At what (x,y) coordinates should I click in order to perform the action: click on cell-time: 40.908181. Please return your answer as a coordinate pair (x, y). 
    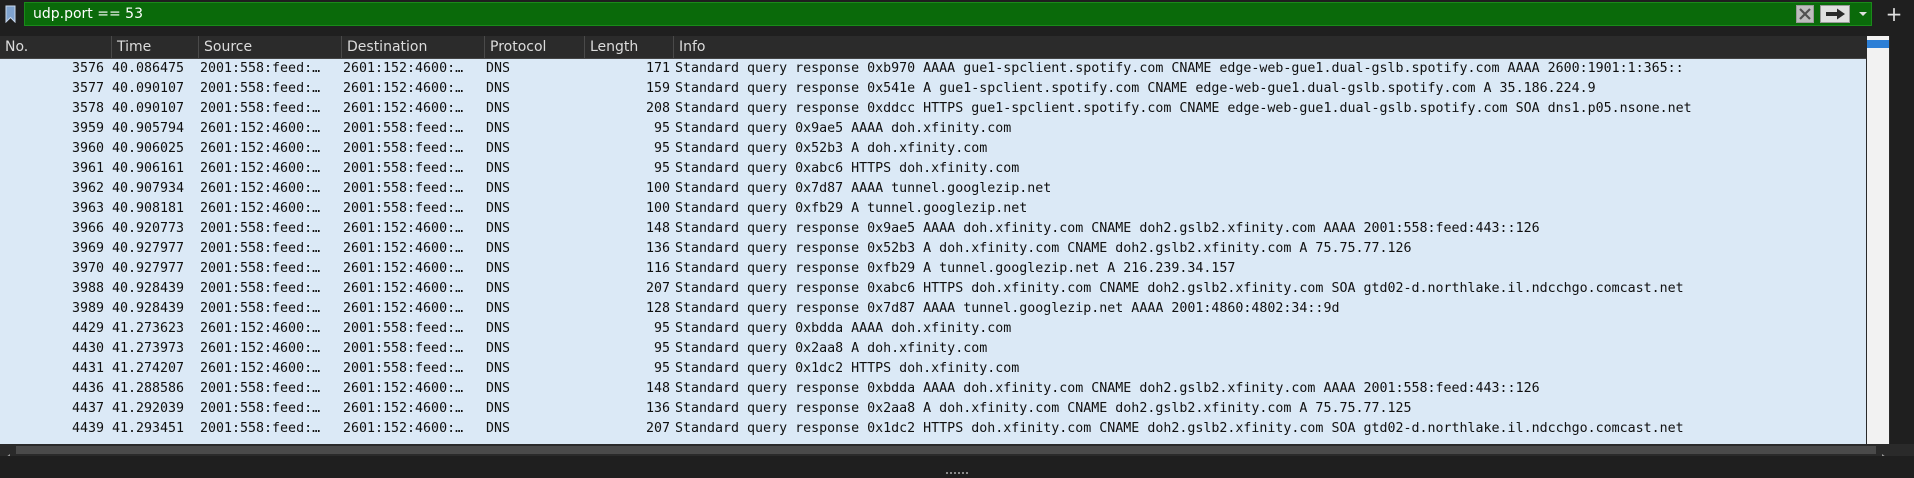
    Looking at the image, I should click on (148, 208).